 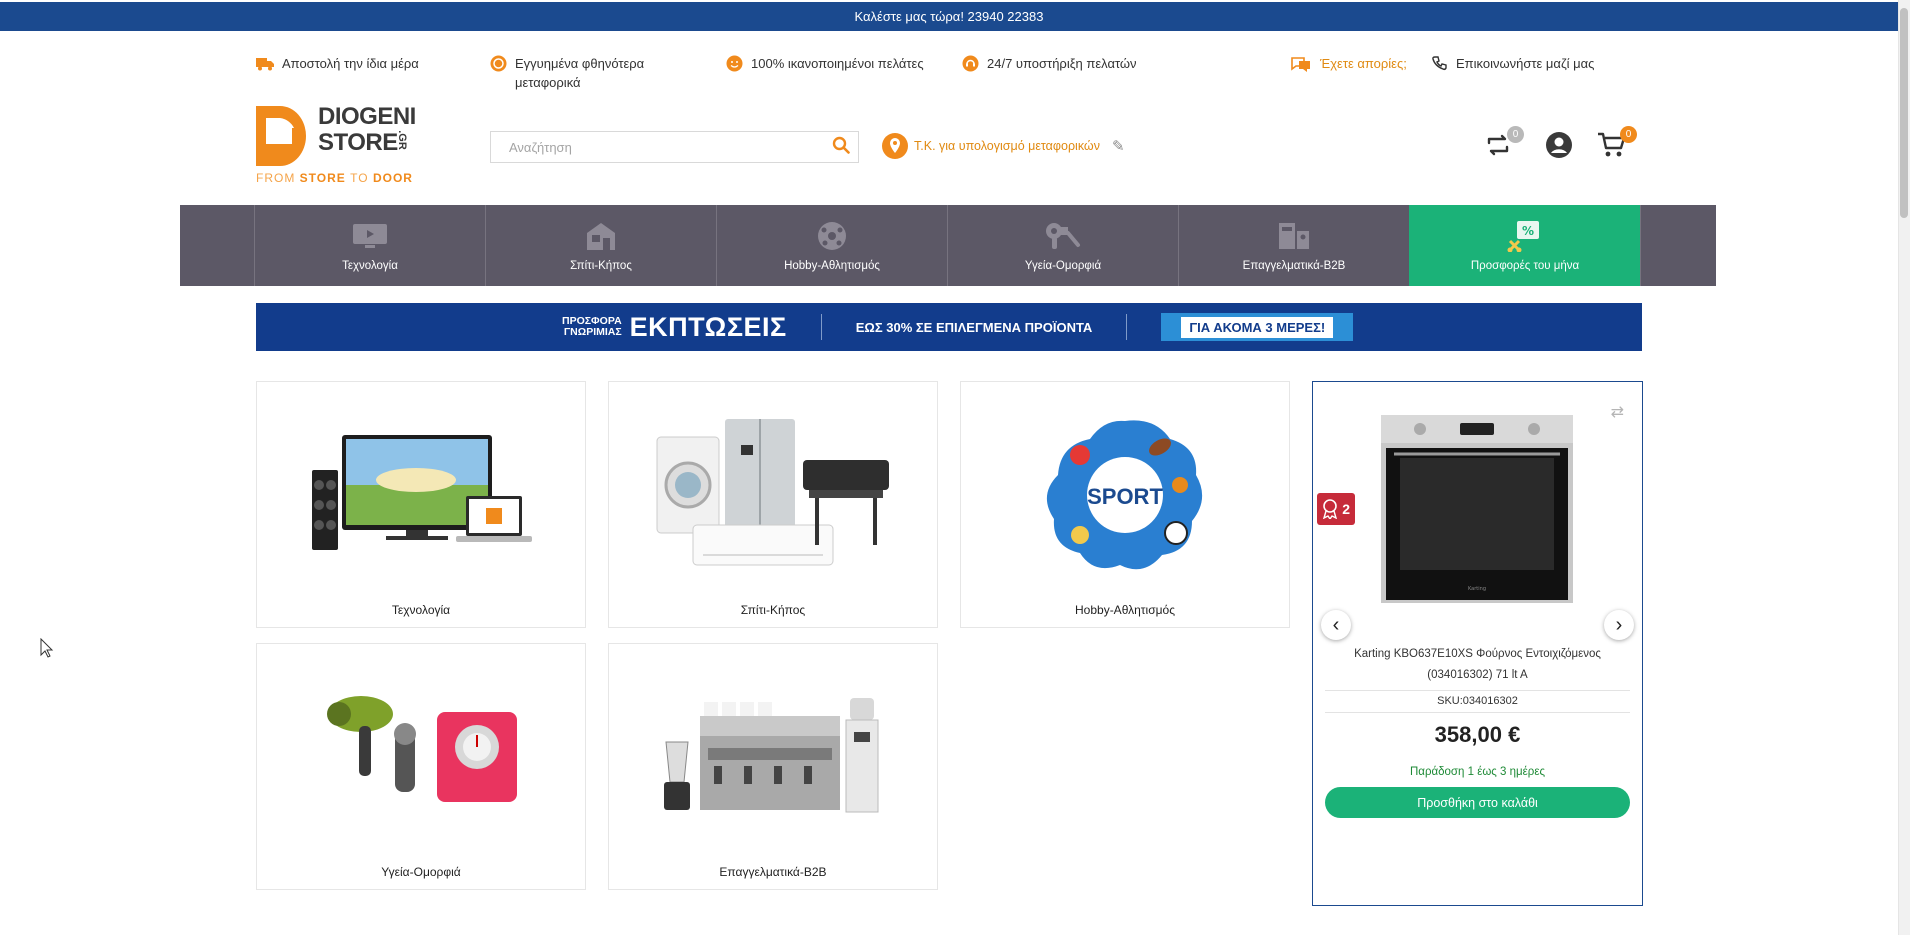 I want to click on b2b-image, so click(x=773, y=757).